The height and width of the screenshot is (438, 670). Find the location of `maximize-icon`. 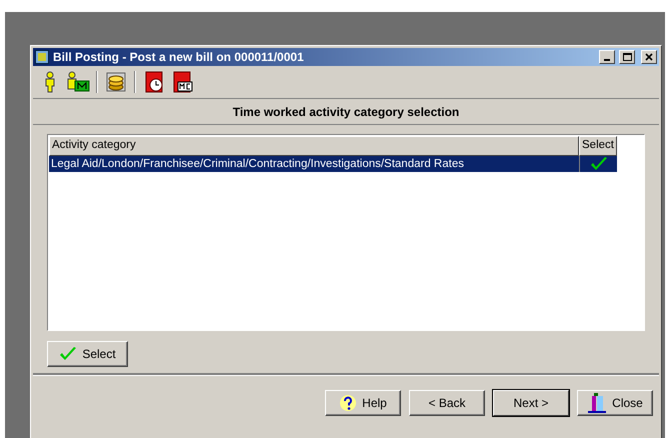

maximize-icon is located at coordinates (627, 57).